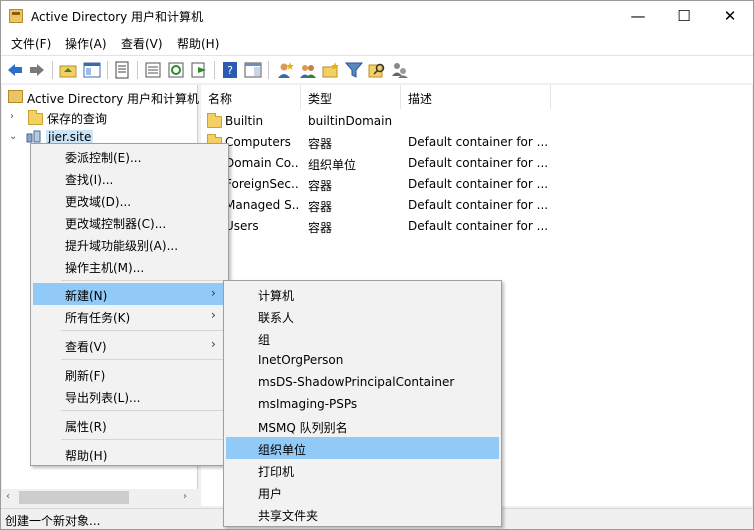 This screenshot has width=754, height=530. I want to click on horizontal-scrollbar: ‹ ›, so click(100, 497).